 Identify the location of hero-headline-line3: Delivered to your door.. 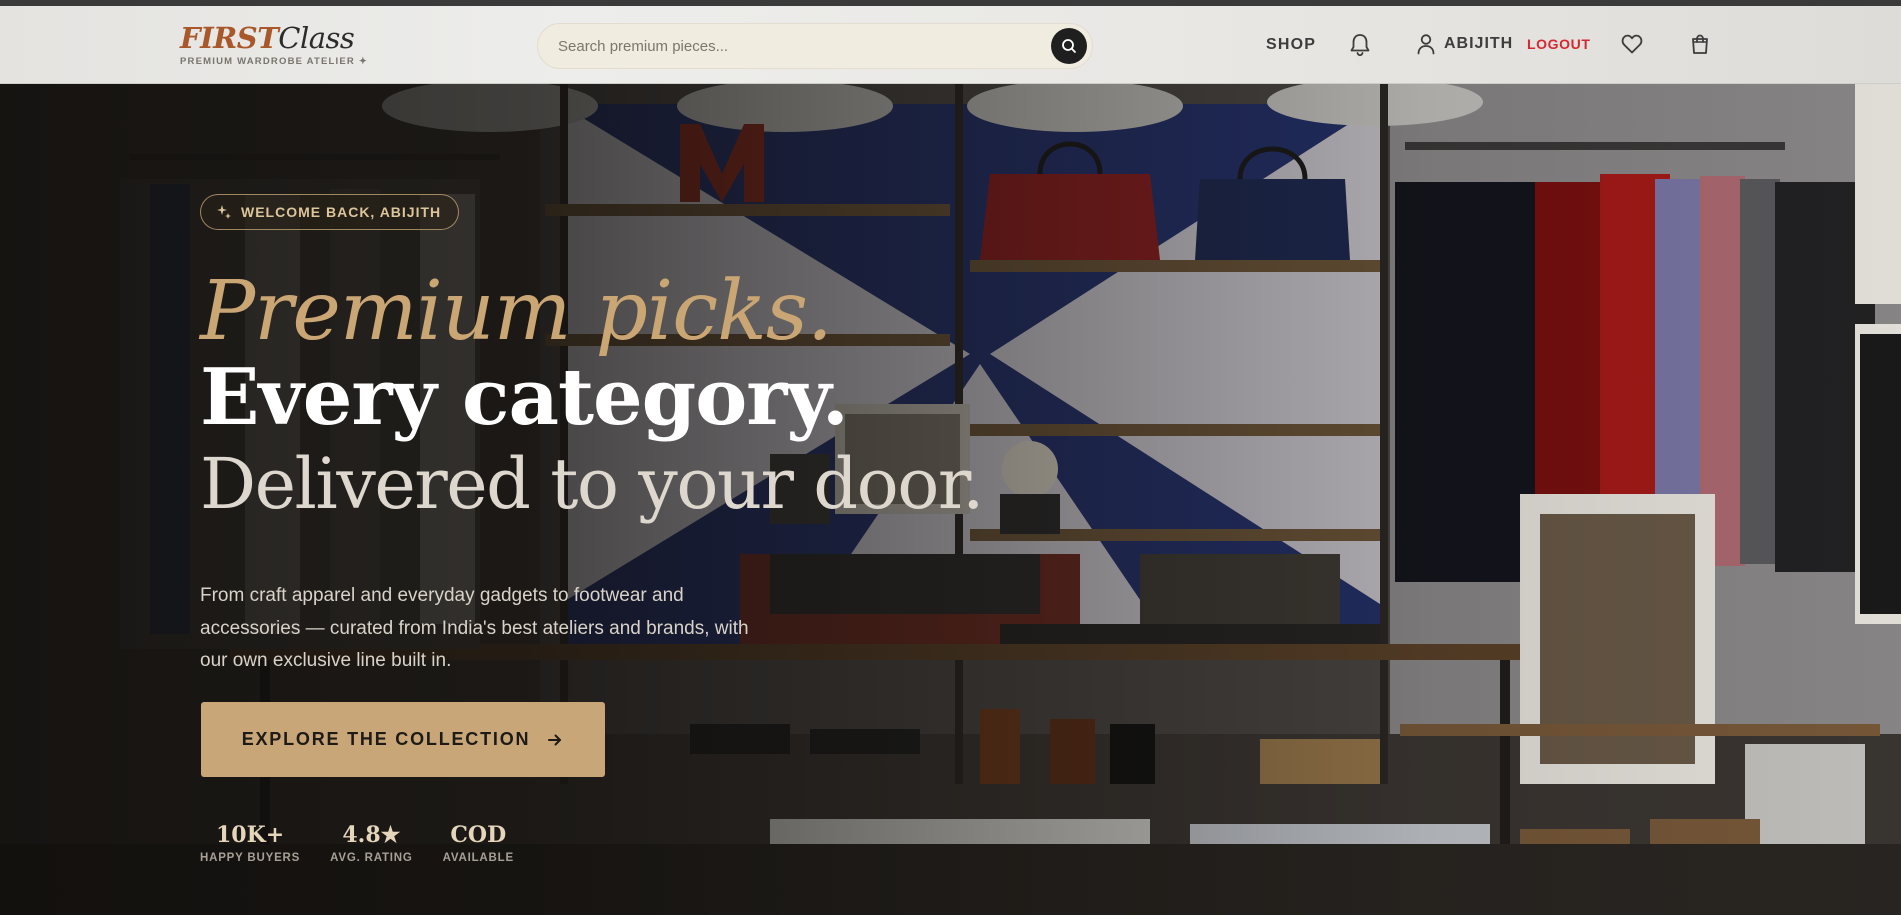
(592, 484).